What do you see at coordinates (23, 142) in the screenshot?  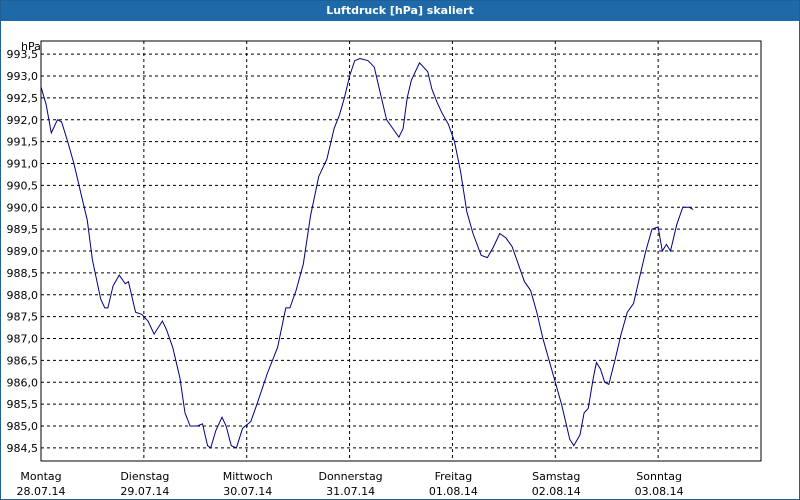 I see `y-tick-label: 991,5` at bounding box center [23, 142].